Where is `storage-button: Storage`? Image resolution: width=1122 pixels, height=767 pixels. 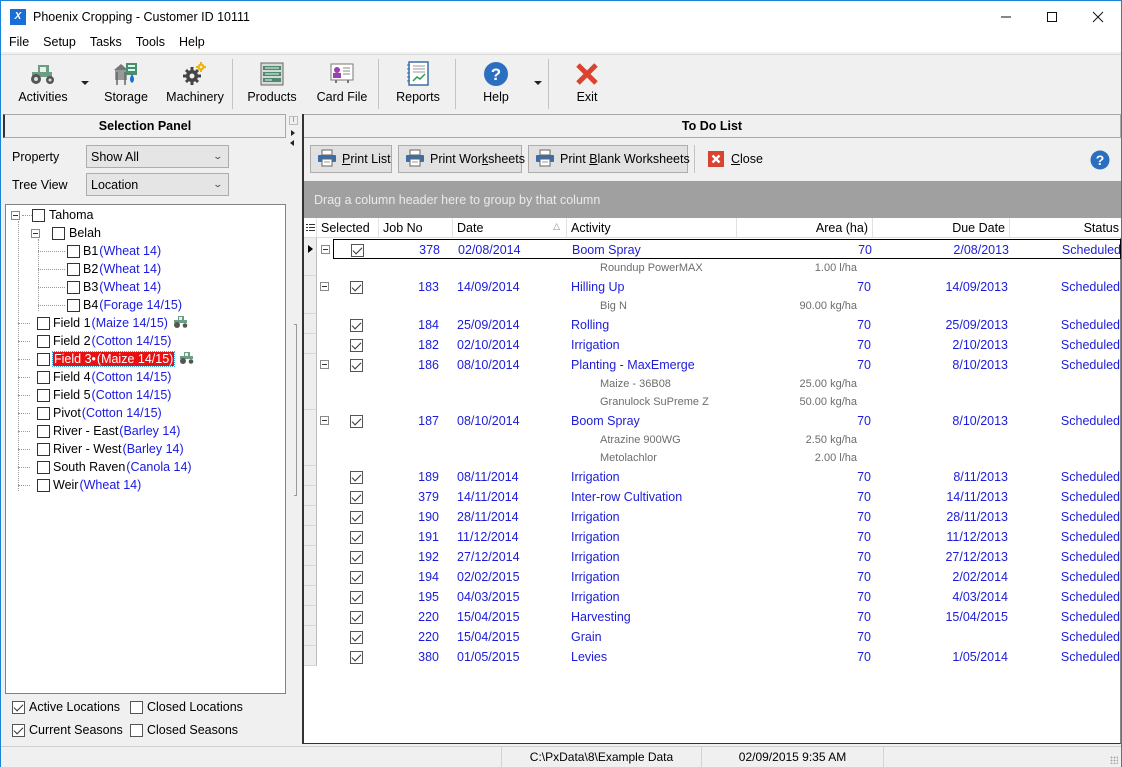 storage-button: Storage is located at coordinates (126, 85).